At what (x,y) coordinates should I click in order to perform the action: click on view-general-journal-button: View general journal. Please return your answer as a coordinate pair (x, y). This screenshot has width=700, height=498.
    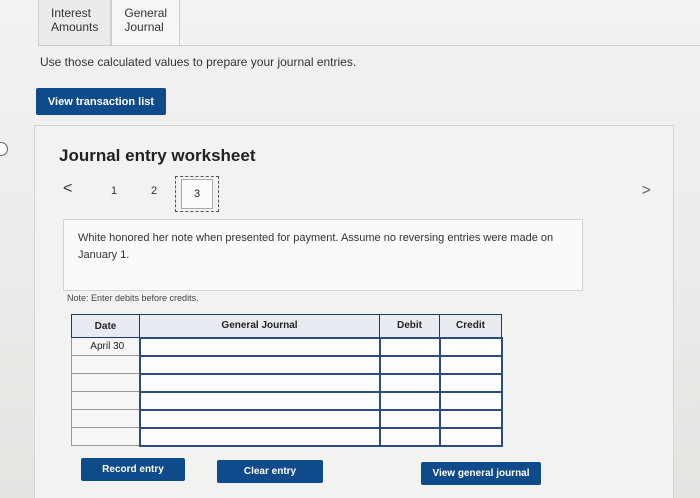
    Looking at the image, I should click on (481, 473).